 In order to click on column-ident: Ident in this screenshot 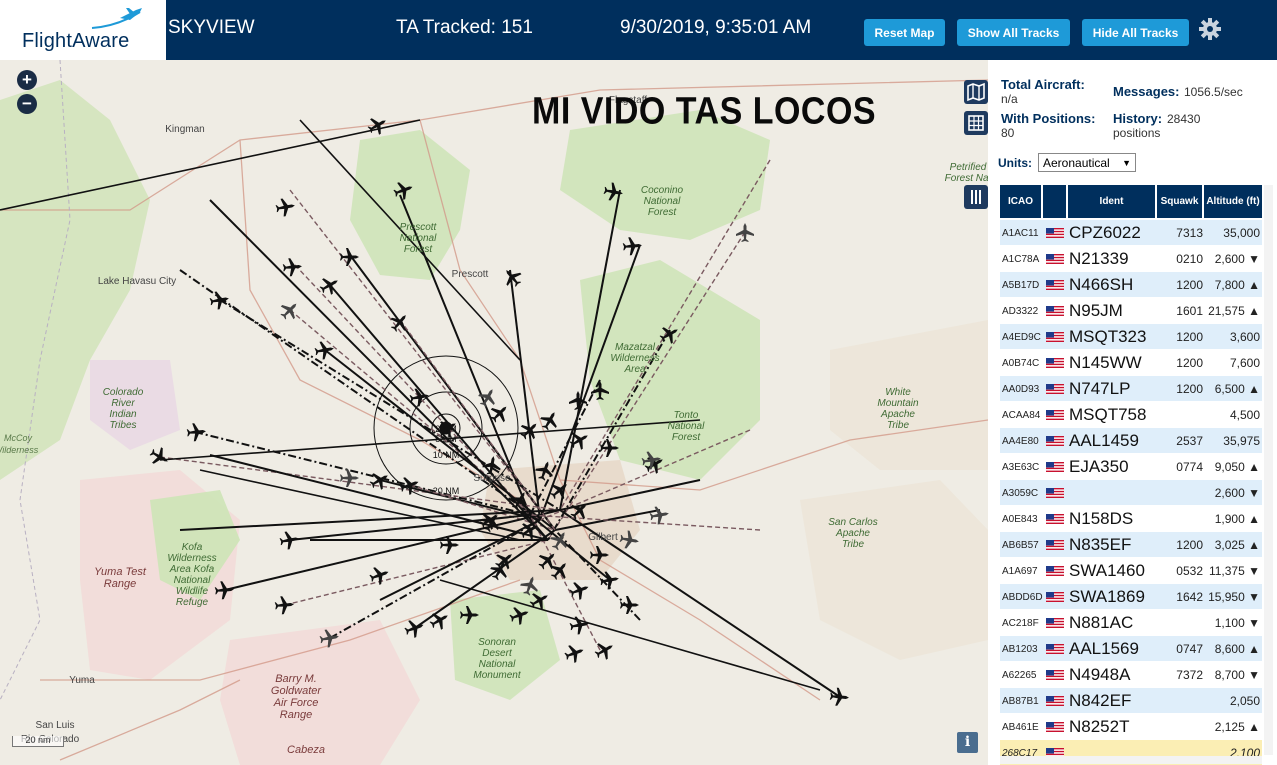, I will do `click(1112, 201)`.